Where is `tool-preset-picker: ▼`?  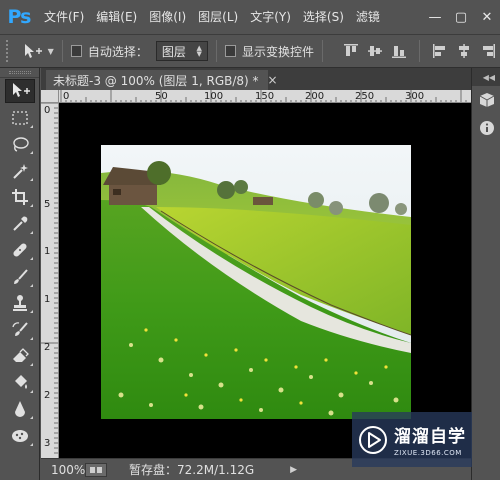 tool-preset-picker: ▼ is located at coordinates (38, 51).